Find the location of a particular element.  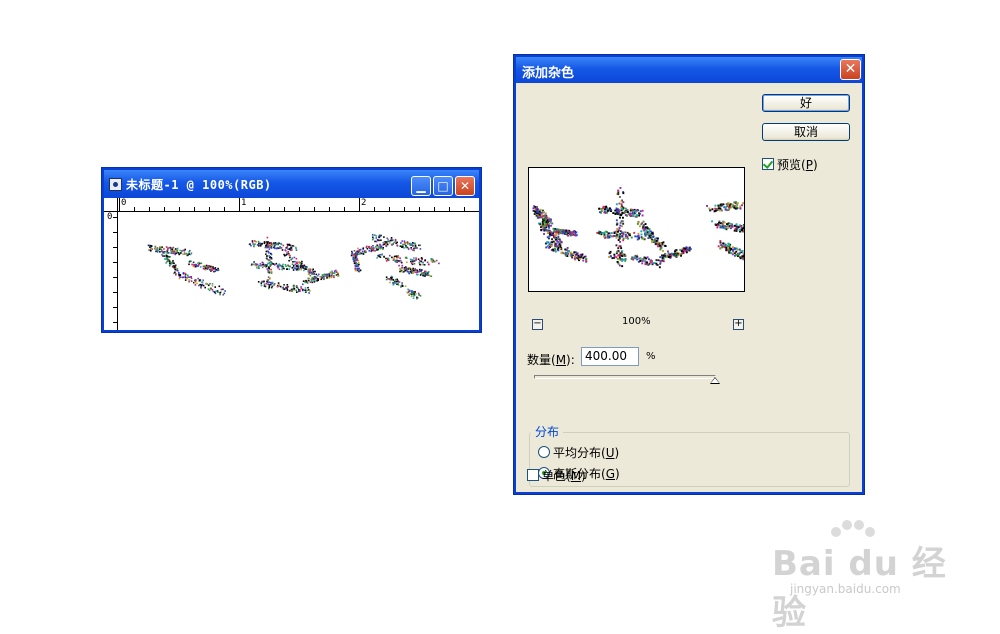

ok-button: 好 is located at coordinates (806, 103).